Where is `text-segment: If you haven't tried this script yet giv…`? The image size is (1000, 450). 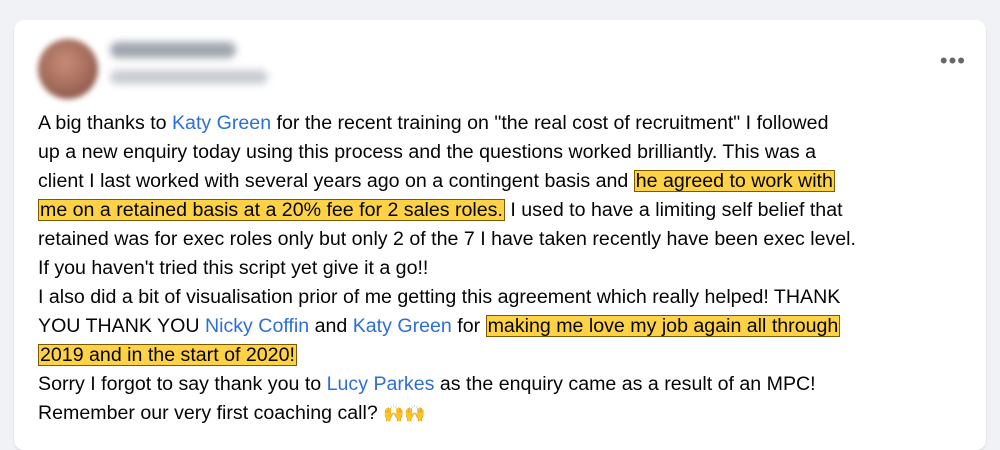
text-segment: If you haven't tried this script yet giv… is located at coordinates (233, 268).